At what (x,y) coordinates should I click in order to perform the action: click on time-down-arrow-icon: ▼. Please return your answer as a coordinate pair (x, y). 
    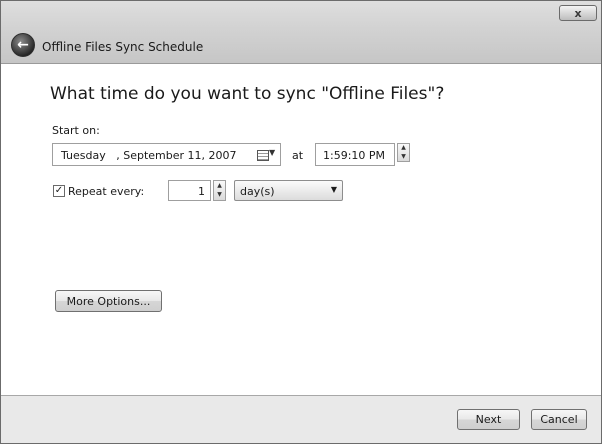
    Looking at the image, I should click on (403, 157).